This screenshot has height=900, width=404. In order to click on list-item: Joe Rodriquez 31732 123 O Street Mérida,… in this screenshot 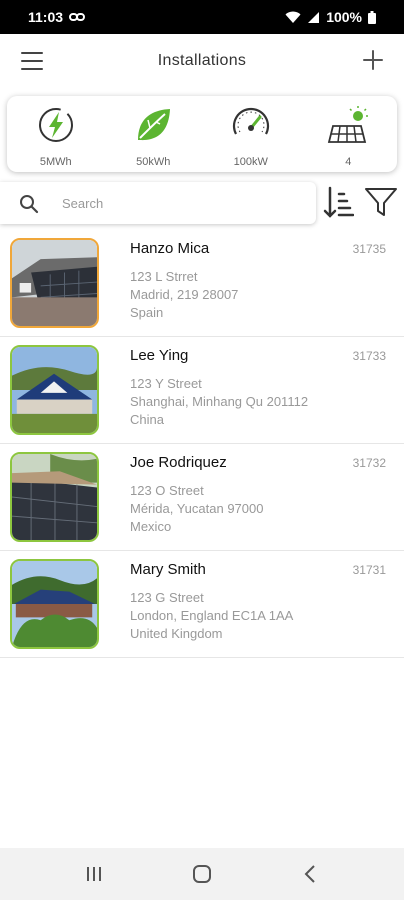, I will do `click(202, 497)`.